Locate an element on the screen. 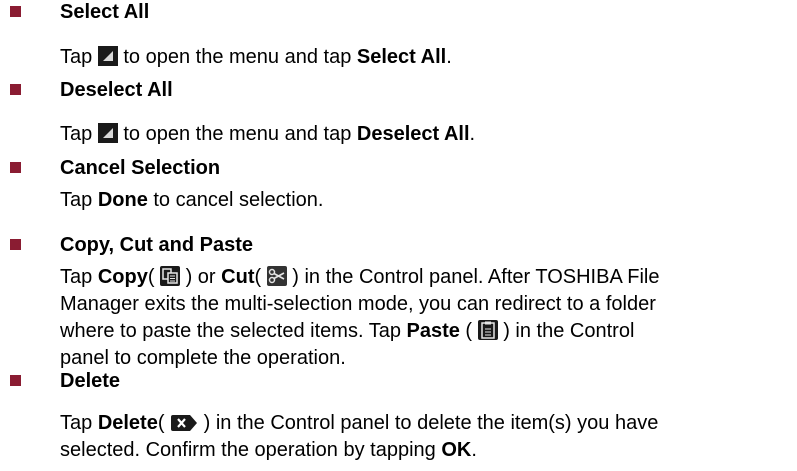 The image size is (797, 471). text-select-all: Tap to open the menu and tap Select All. is located at coordinates (420, 57).